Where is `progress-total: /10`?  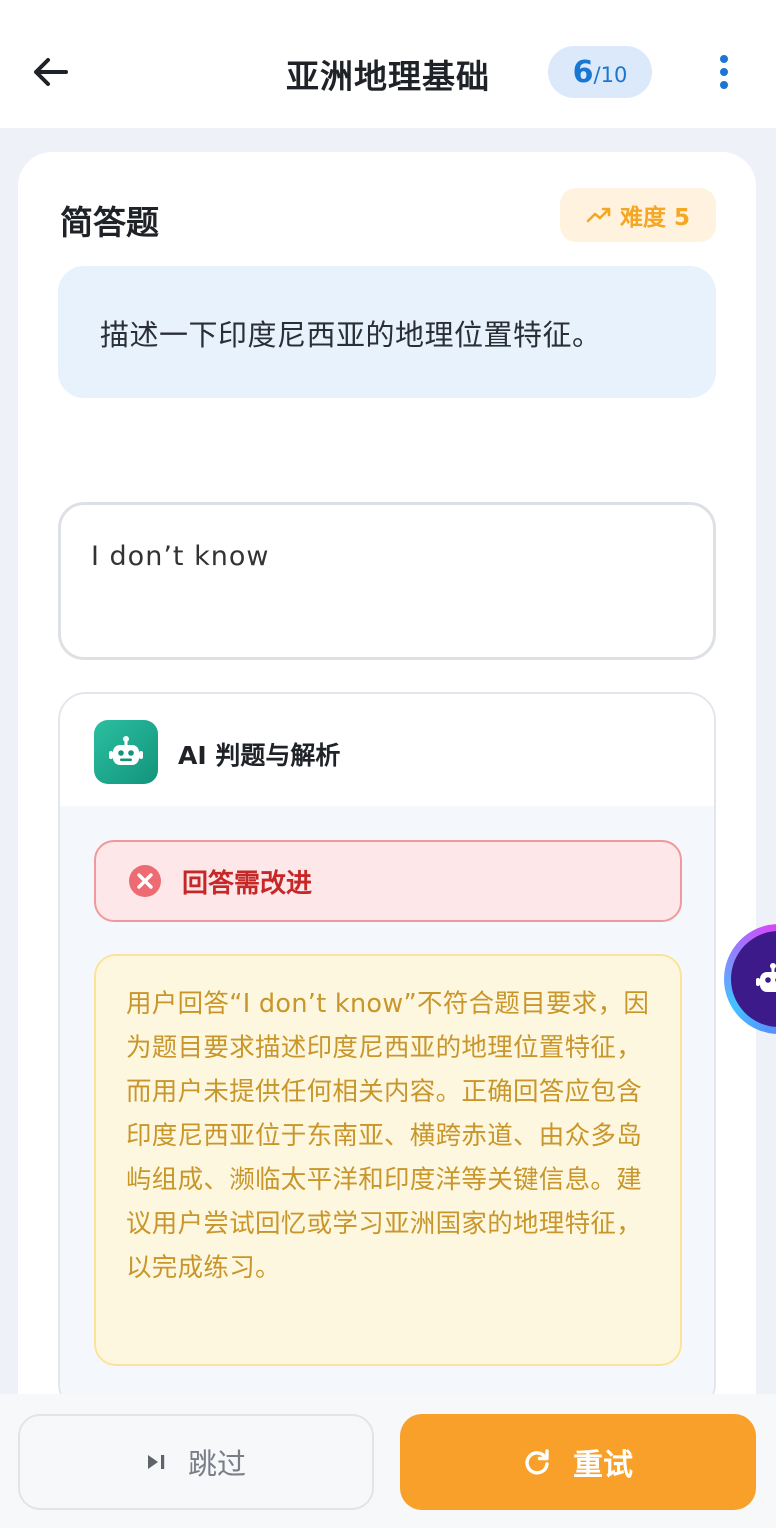 progress-total: /10 is located at coordinates (610, 75).